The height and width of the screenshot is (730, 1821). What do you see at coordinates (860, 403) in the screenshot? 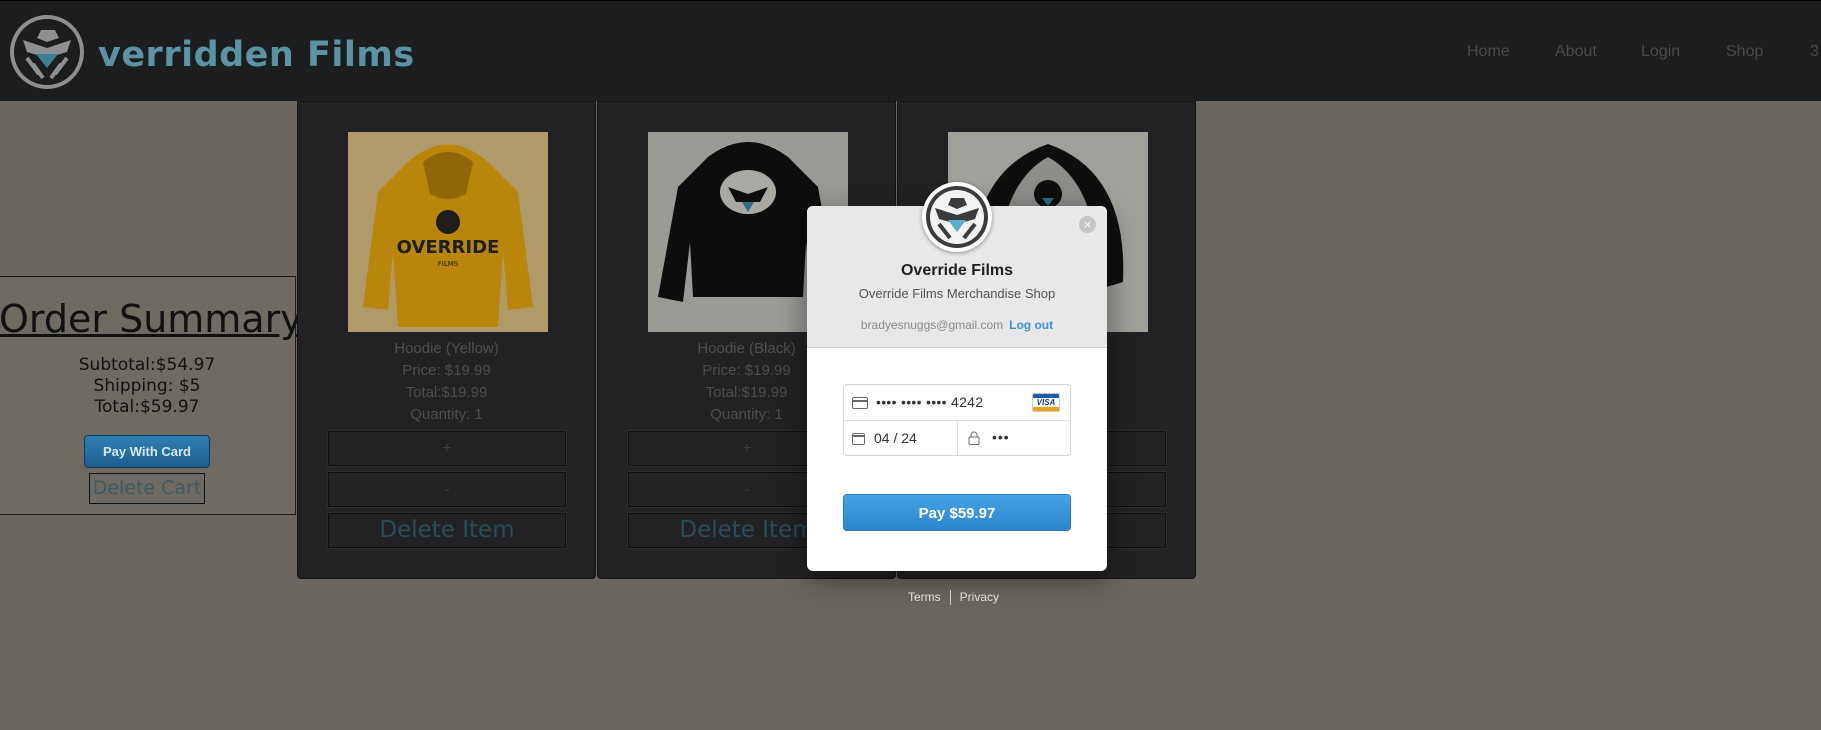
I see `credit-card-icon` at bounding box center [860, 403].